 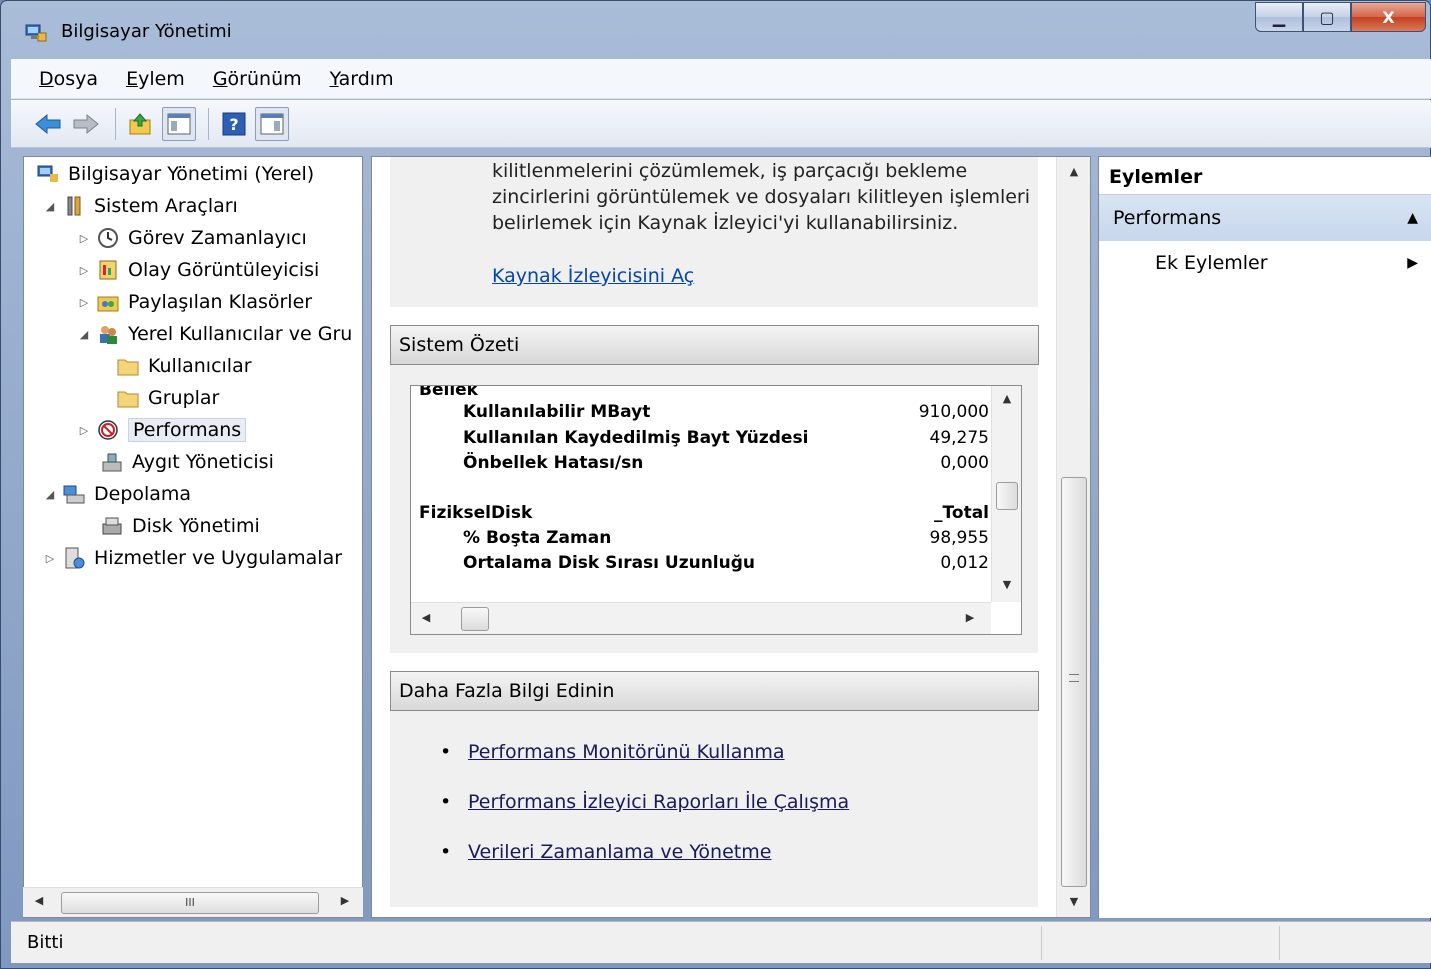 I want to click on toolbar: ?, so click(x=721, y=124).